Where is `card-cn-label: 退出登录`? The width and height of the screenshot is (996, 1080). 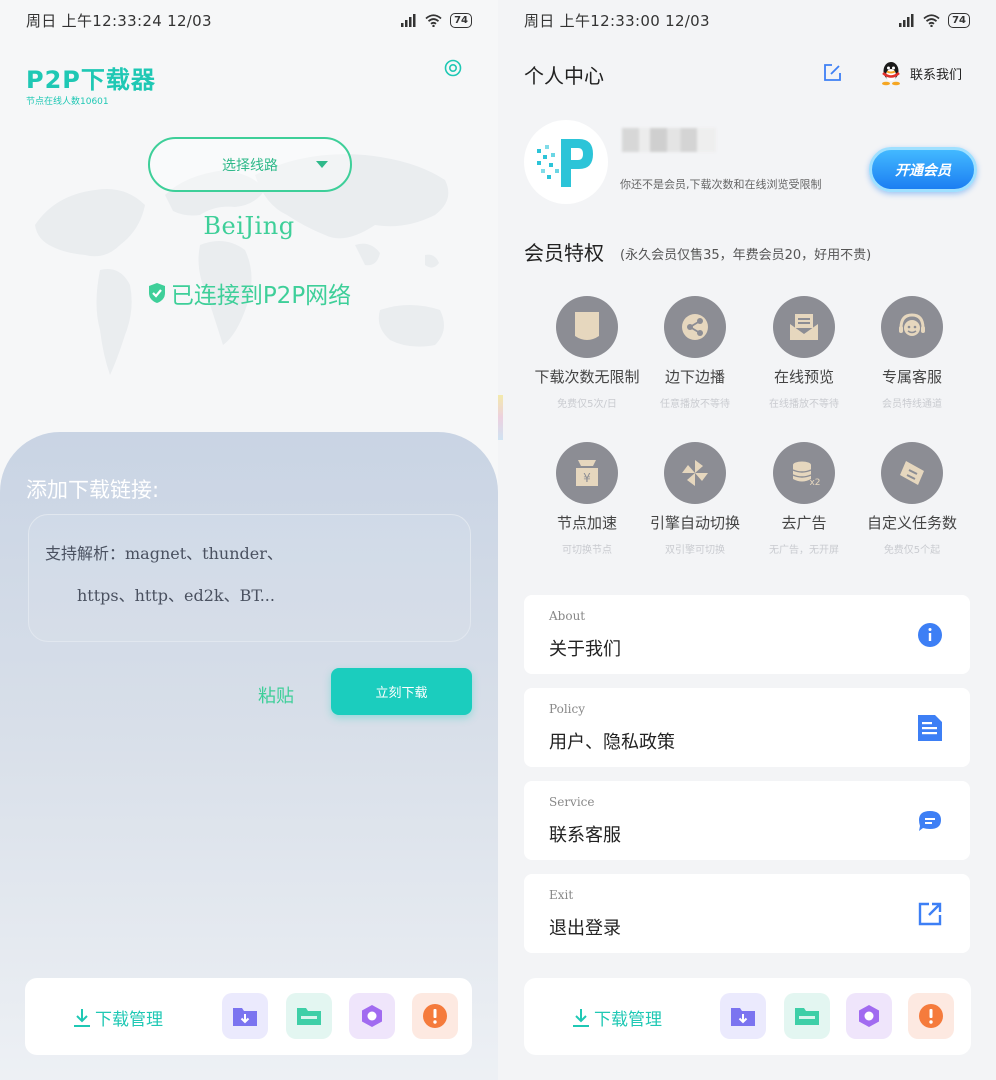
card-cn-label: 退出登录 is located at coordinates (585, 928).